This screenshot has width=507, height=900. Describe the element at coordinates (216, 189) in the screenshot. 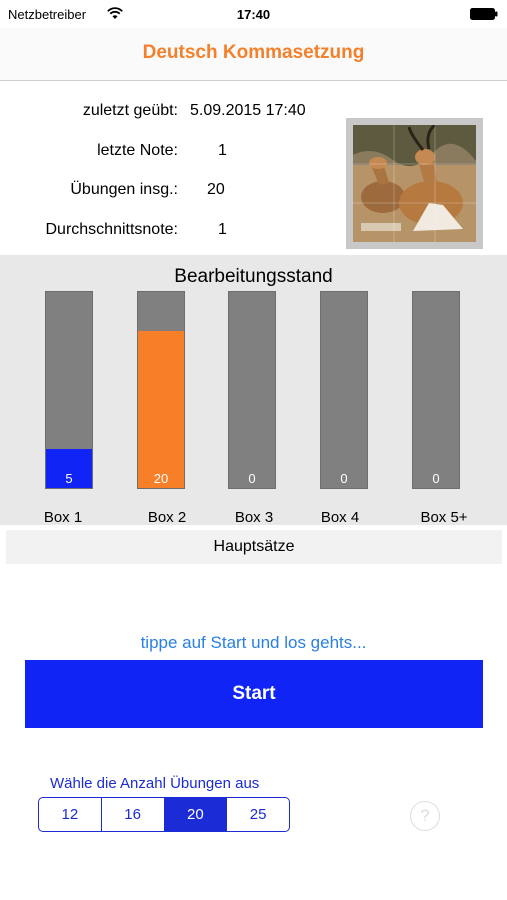

I see `stat-value-total-exercises: 20` at that location.